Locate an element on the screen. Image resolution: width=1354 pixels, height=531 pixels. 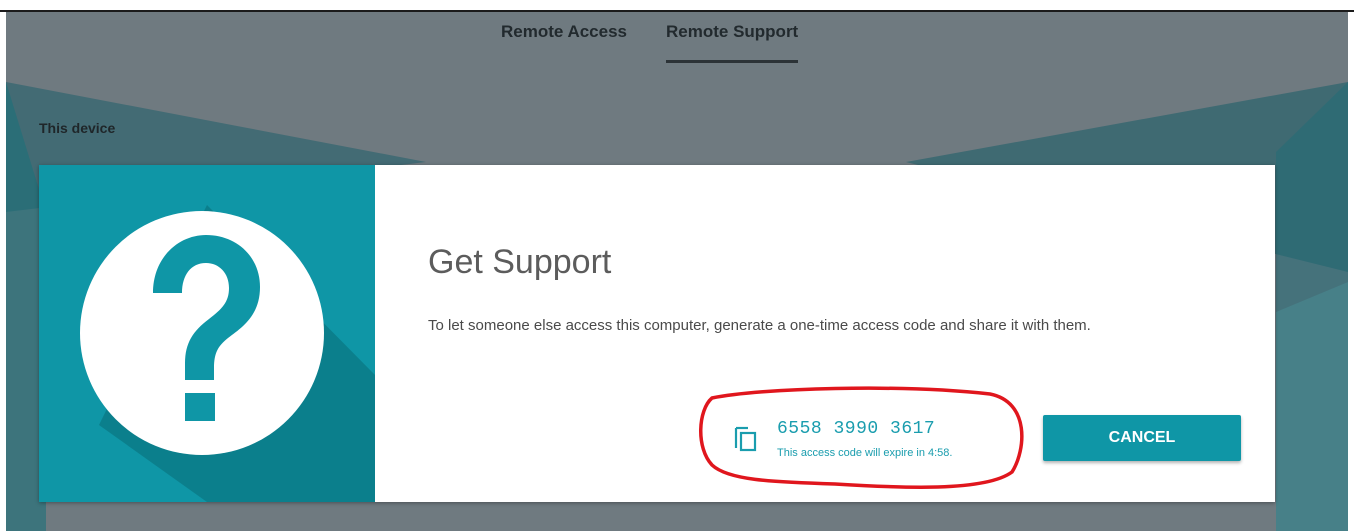
top-tab-bar: Remote Access Remote Support is located at coordinates (677, 41).